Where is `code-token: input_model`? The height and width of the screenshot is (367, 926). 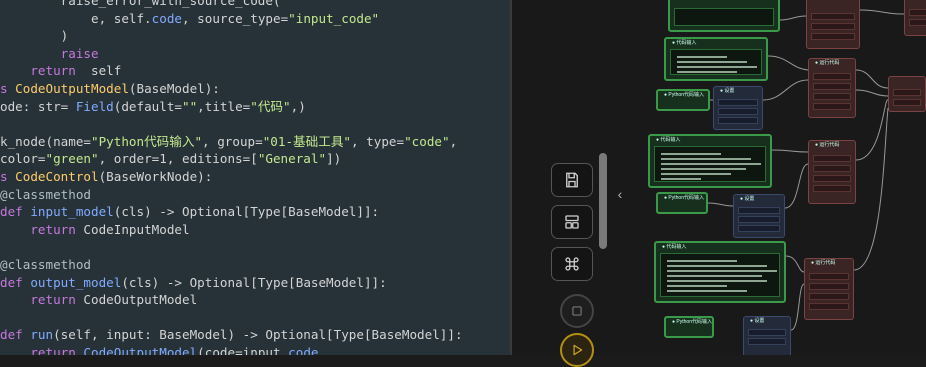 code-token: input_model is located at coordinates (72, 212).